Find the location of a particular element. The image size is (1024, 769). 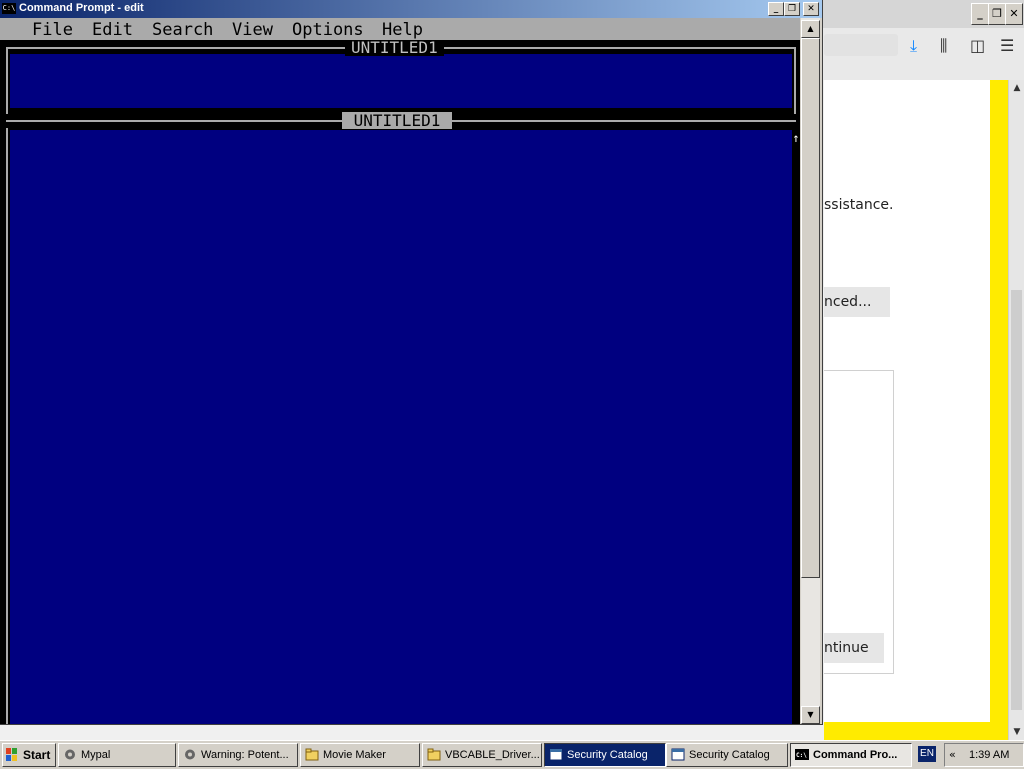

task-movie-maker: Movie Maker is located at coordinates (360, 755).